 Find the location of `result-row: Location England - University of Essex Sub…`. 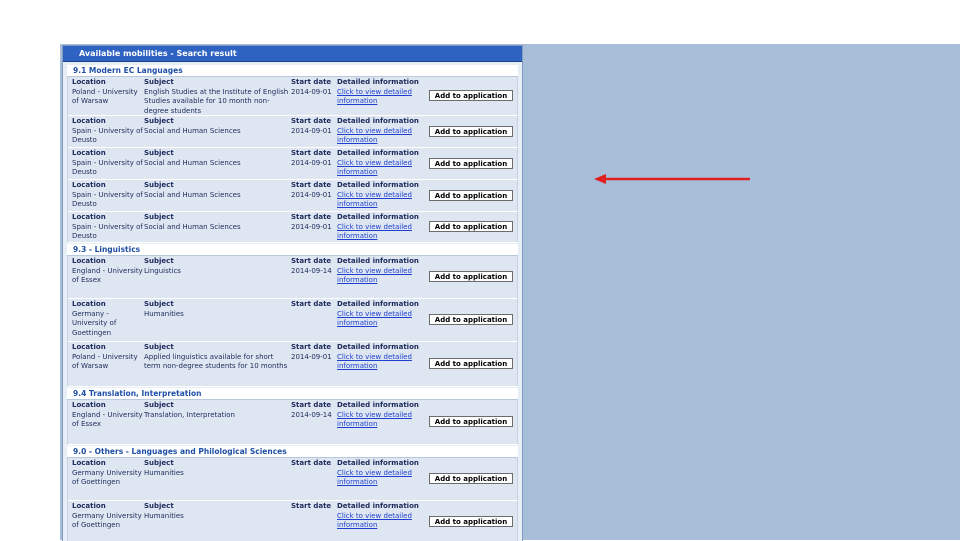

result-row: Location England - University of Essex Sub… is located at coordinates (292, 277).